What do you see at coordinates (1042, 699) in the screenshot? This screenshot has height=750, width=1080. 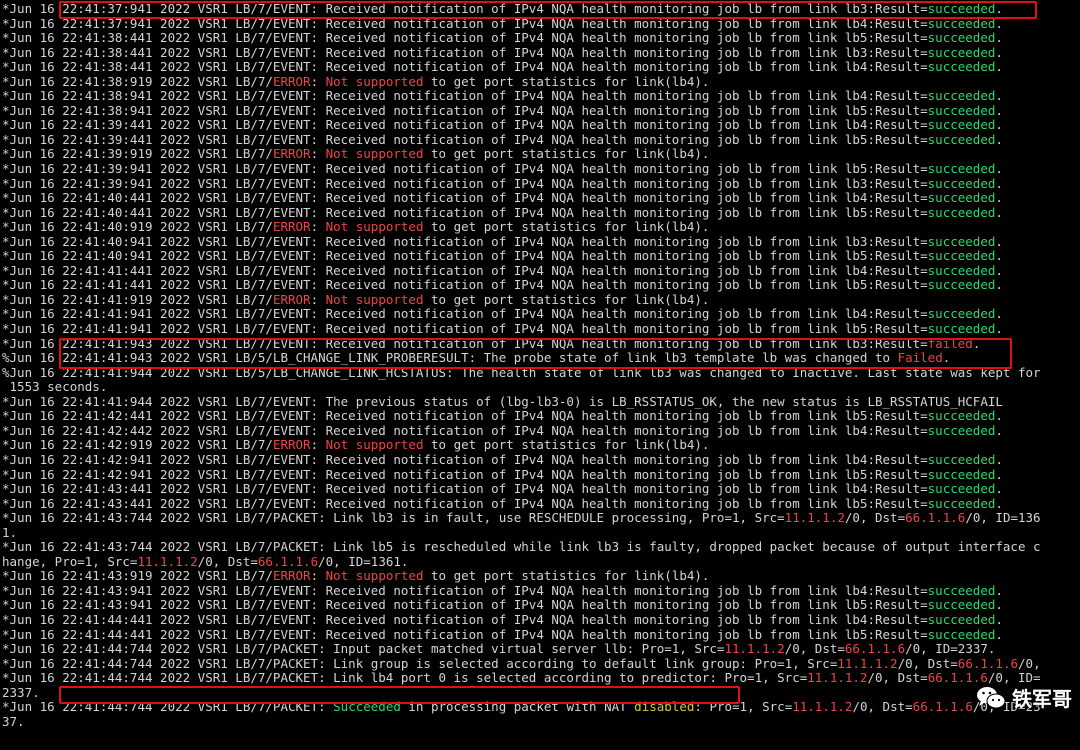 I see `watermark-text: 铁军哥` at bounding box center [1042, 699].